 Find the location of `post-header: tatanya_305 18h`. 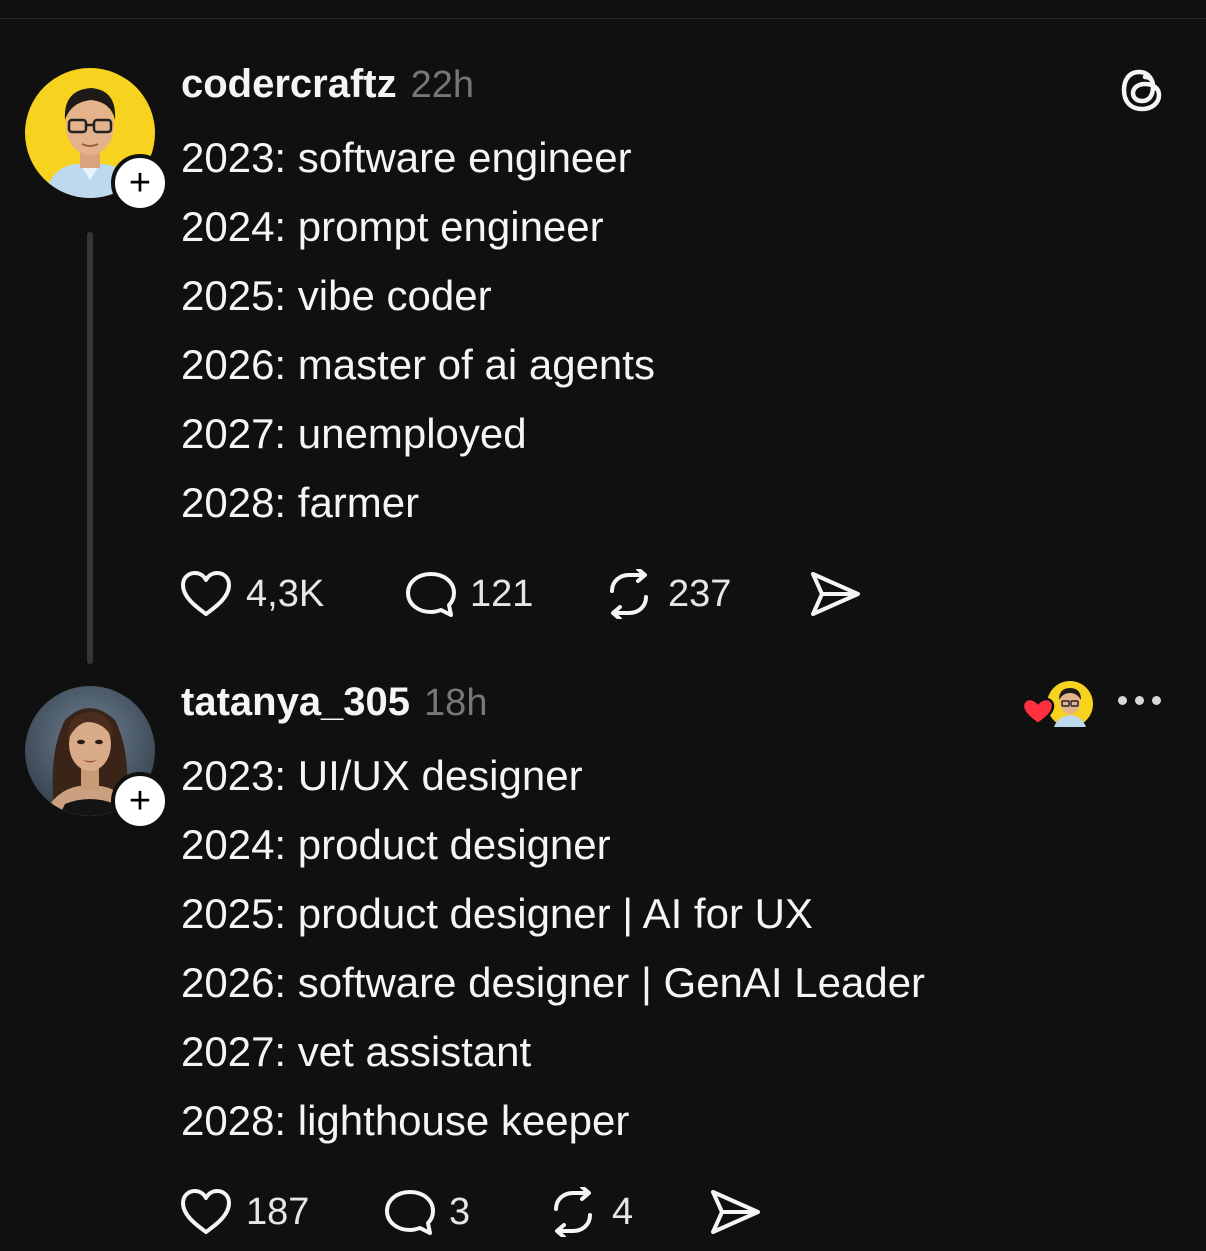

post-header: tatanya_305 18h is located at coordinates (334, 705).